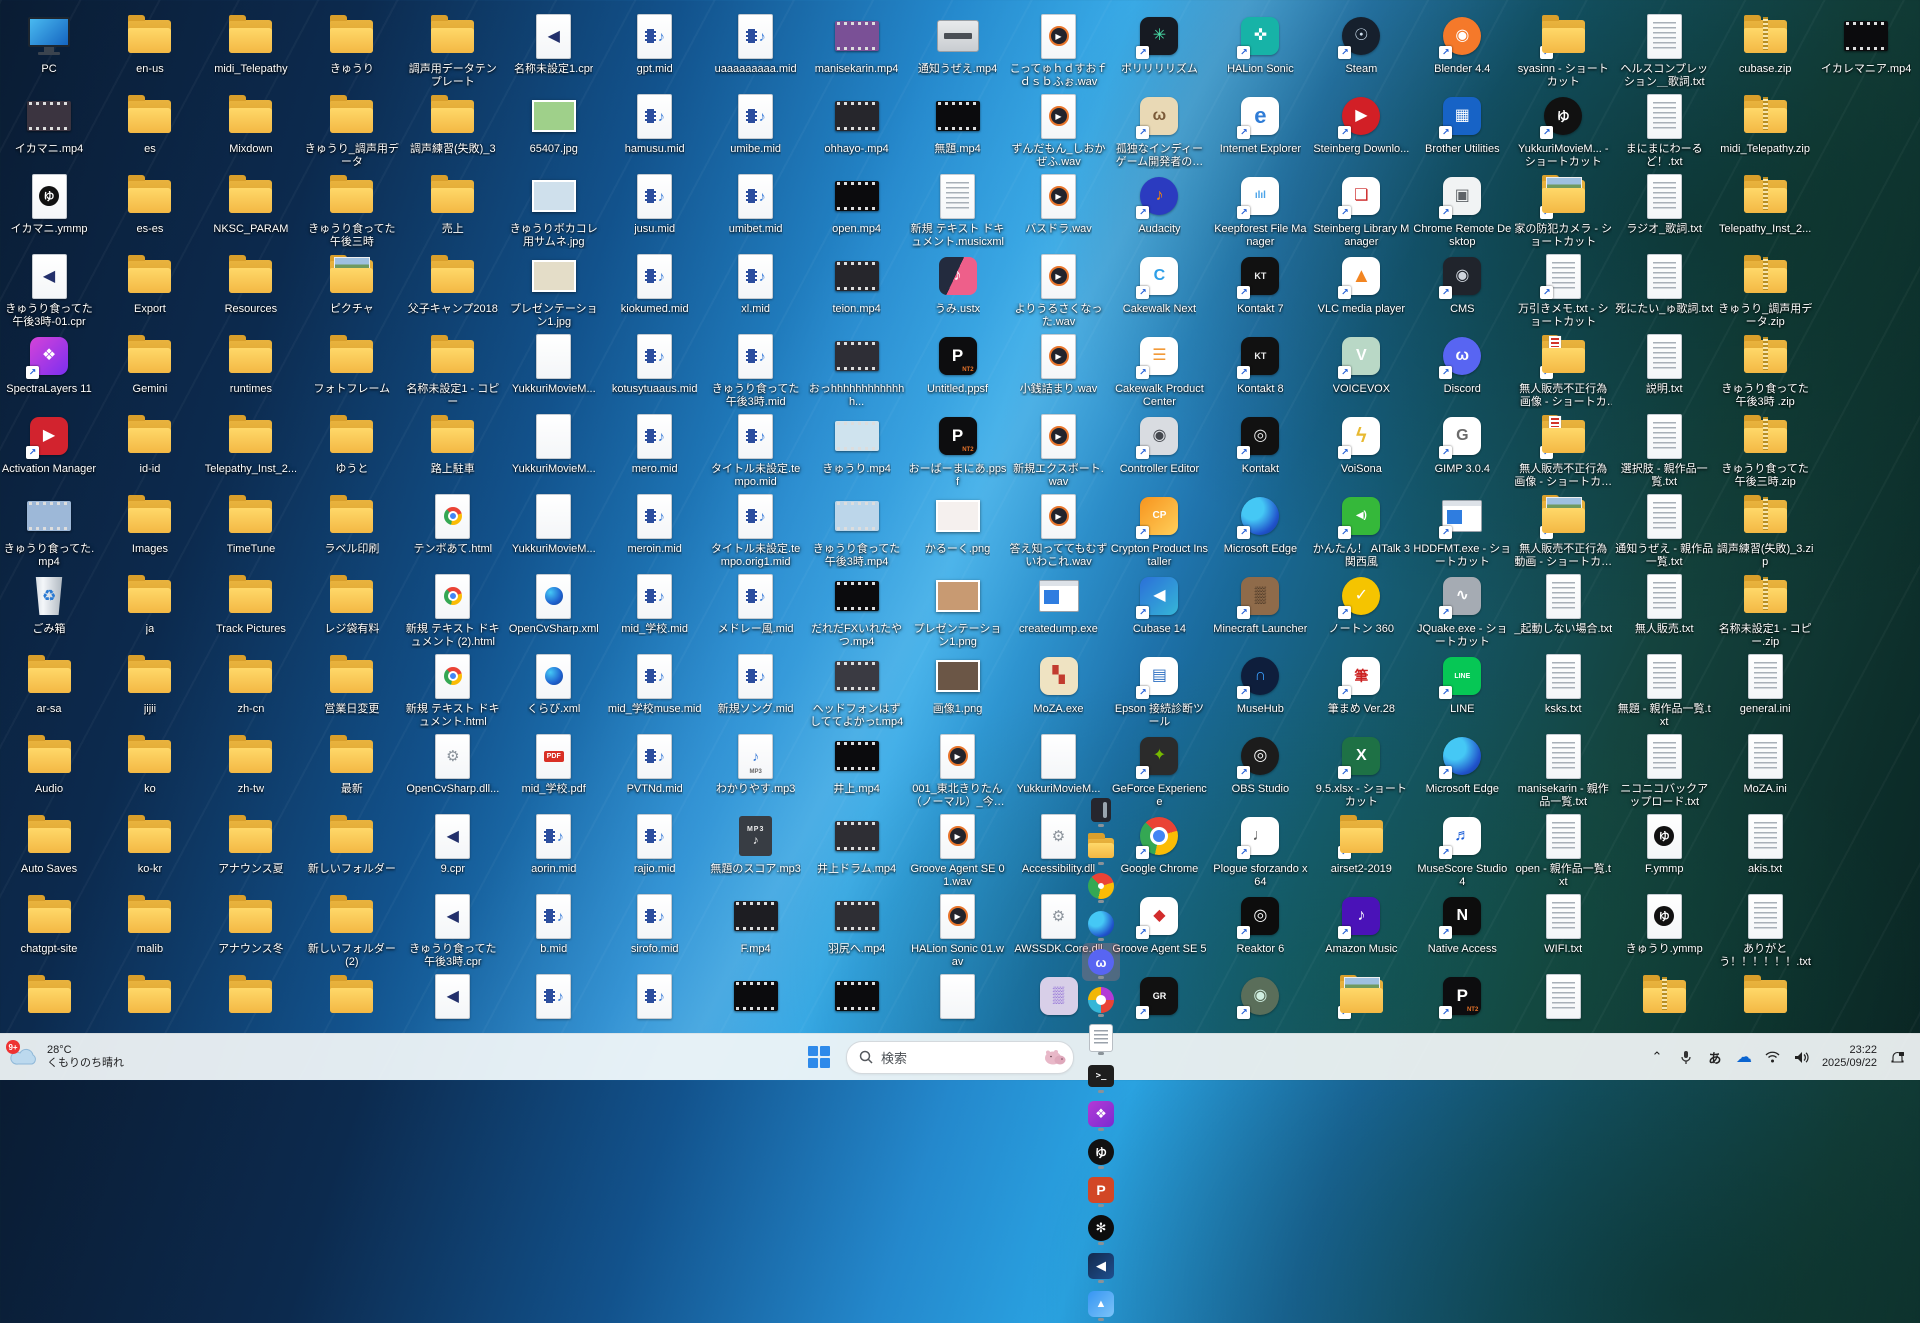 Image resolution: width=1920 pixels, height=1323 pixels. I want to click on taskbar-app-edge, so click(1101, 924).